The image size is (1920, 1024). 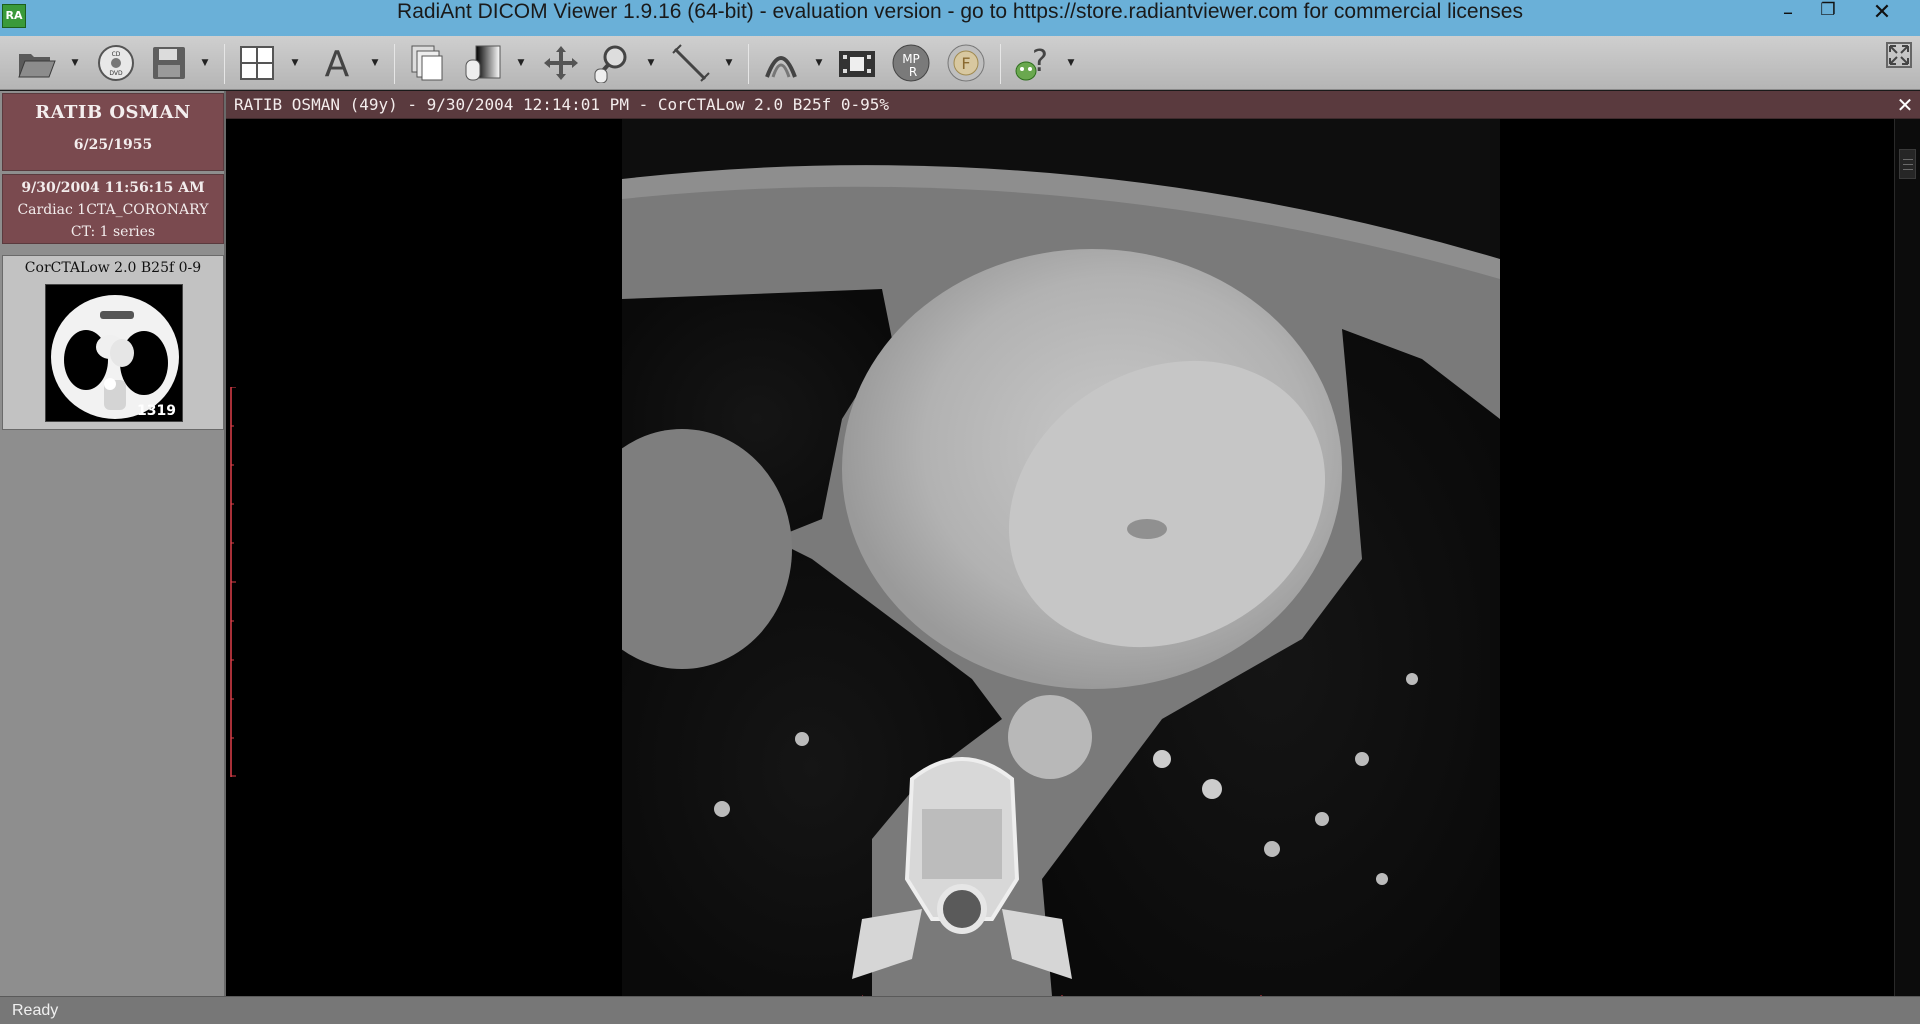 What do you see at coordinates (651, 63) in the screenshot?
I see `zoom-dropdown-chevron-down-icon: ▼` at bounding box center [651, 63].